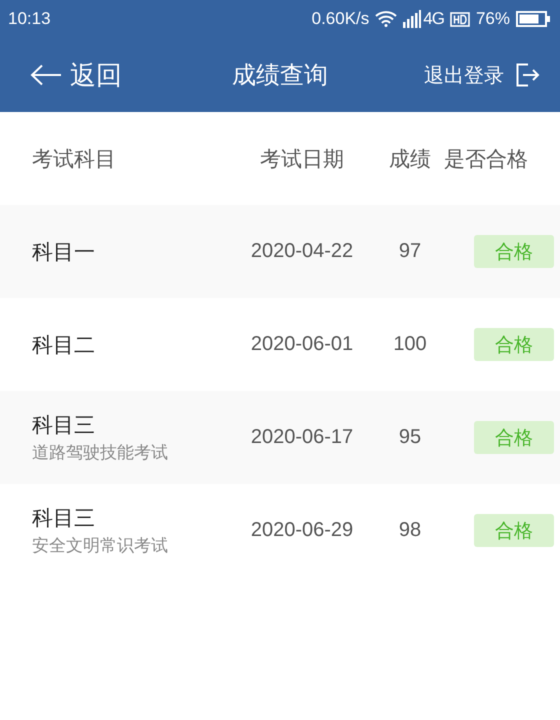 The image size is (560, 720). I want to click on column-header: 考试日期, so click(302, 159).